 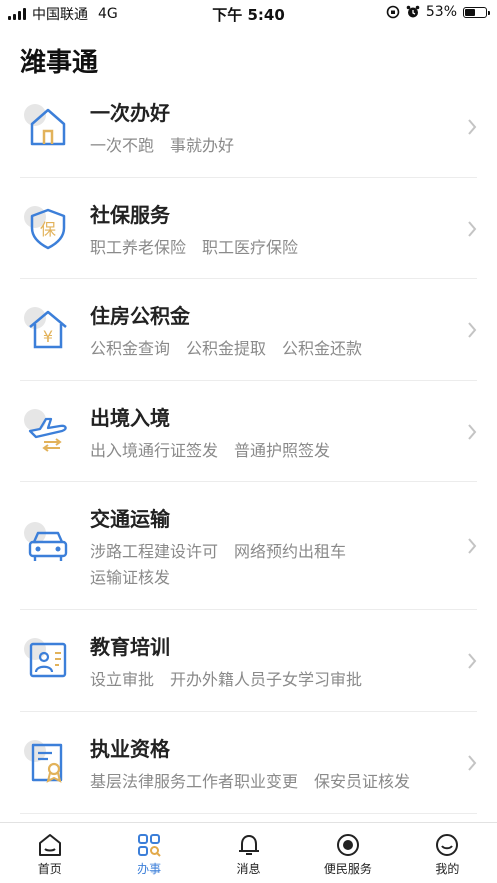 What do you see at coordinates (248, 845) in the screenshot?
I see `bell-icon` at bounding box center [248, 845].